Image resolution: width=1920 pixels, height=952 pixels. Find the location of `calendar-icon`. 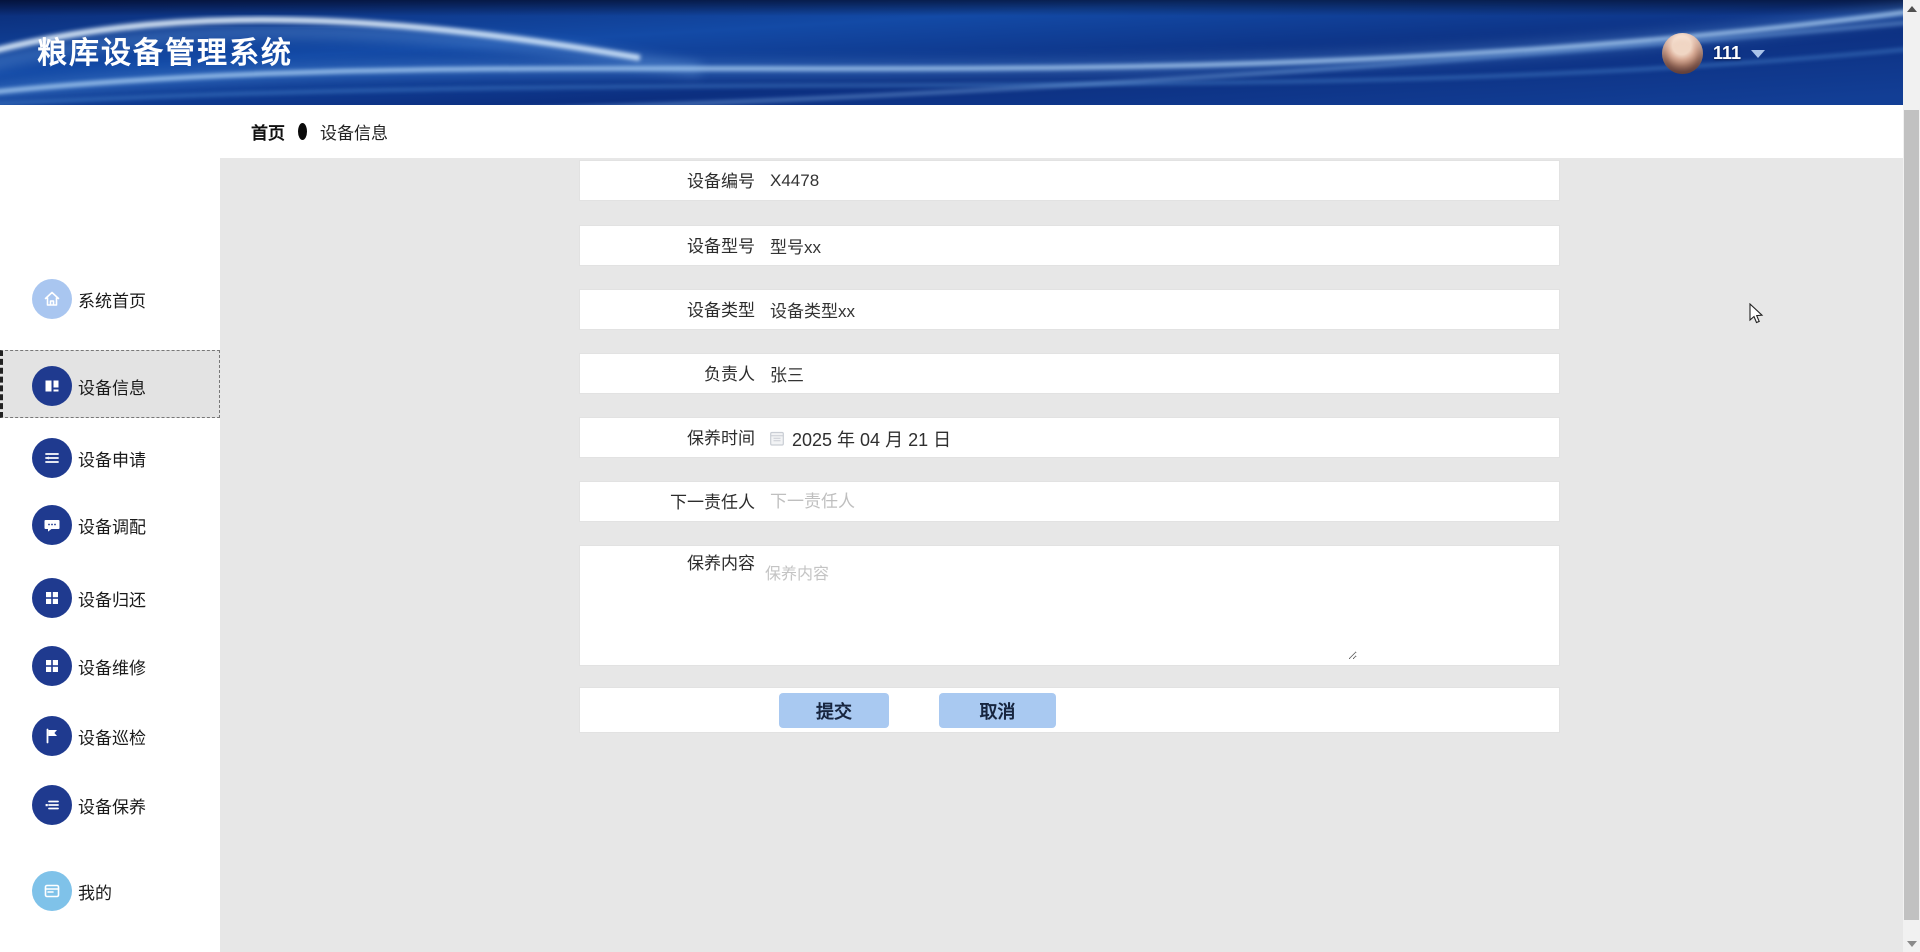

calendar-icon is located at coordinates (777, 438).